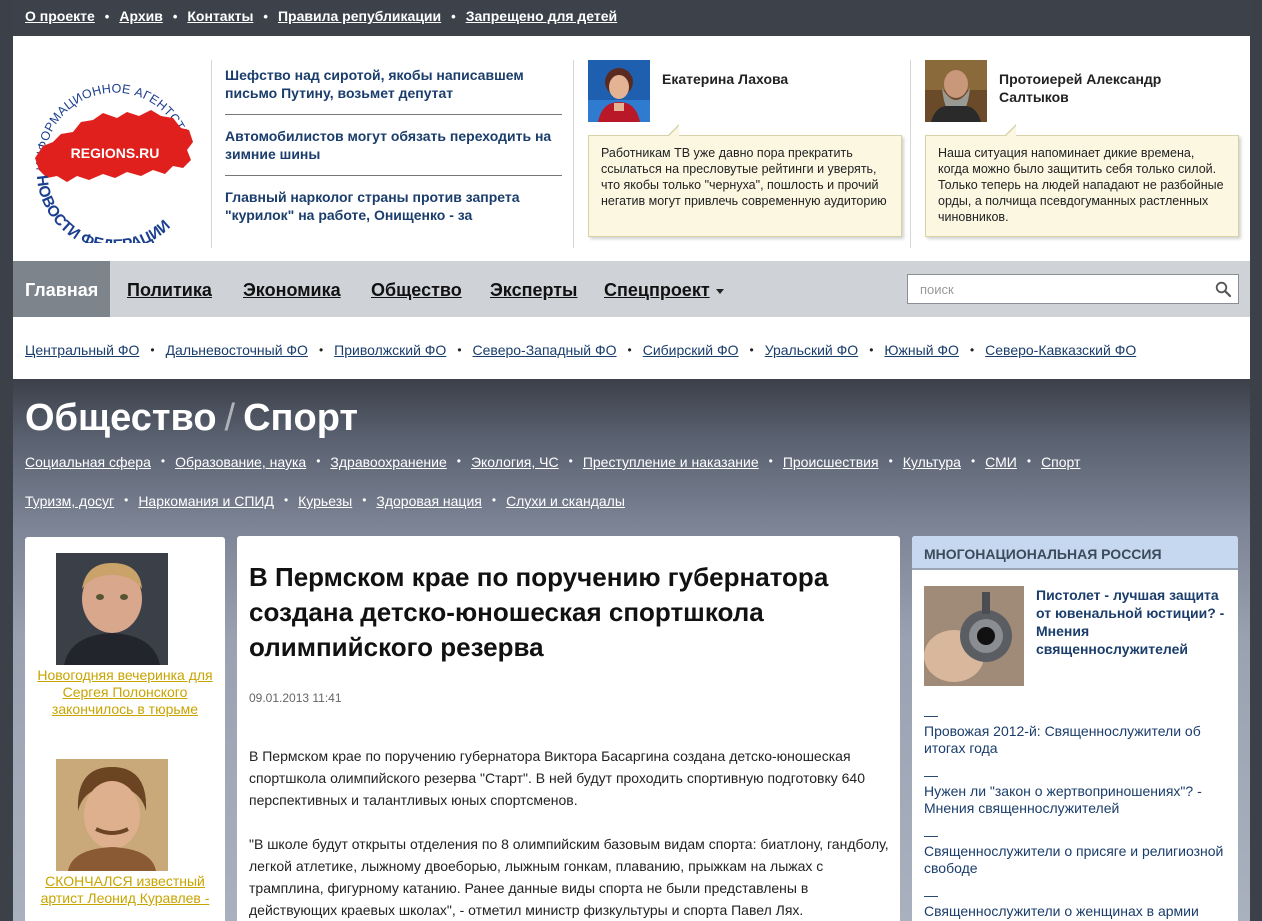  What do you see at coordinates (1223, 289) in the screenshot?
I see `magnifier-icon` at bounding box center [1223, 289].